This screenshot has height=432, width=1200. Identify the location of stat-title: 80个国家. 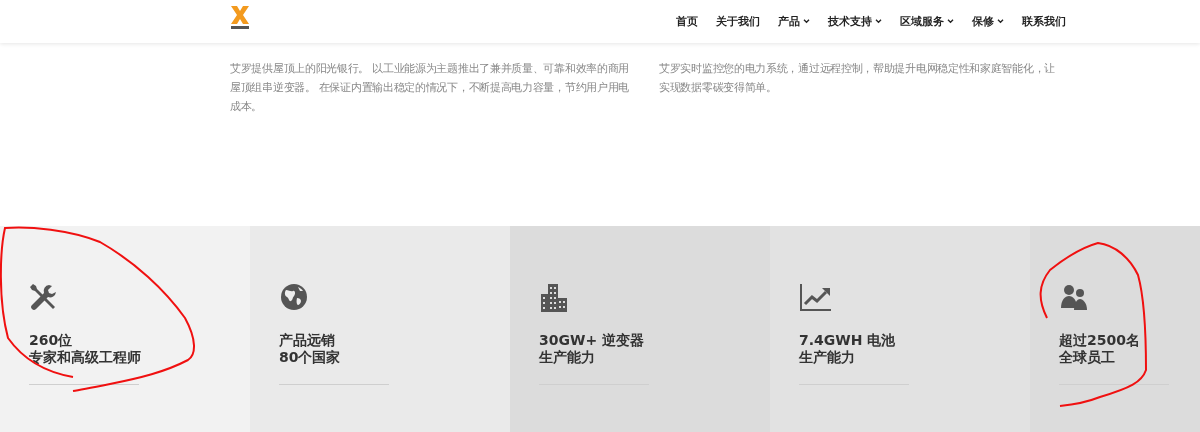
(310, 357).